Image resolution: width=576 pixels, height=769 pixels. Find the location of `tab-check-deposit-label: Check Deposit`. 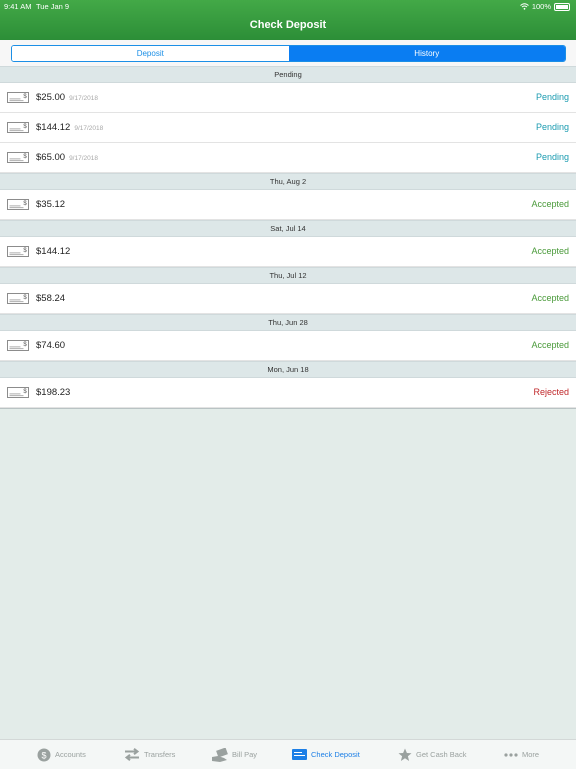

tab-check-deposit-label: Check Deposit is located at coordinates (335, 754).